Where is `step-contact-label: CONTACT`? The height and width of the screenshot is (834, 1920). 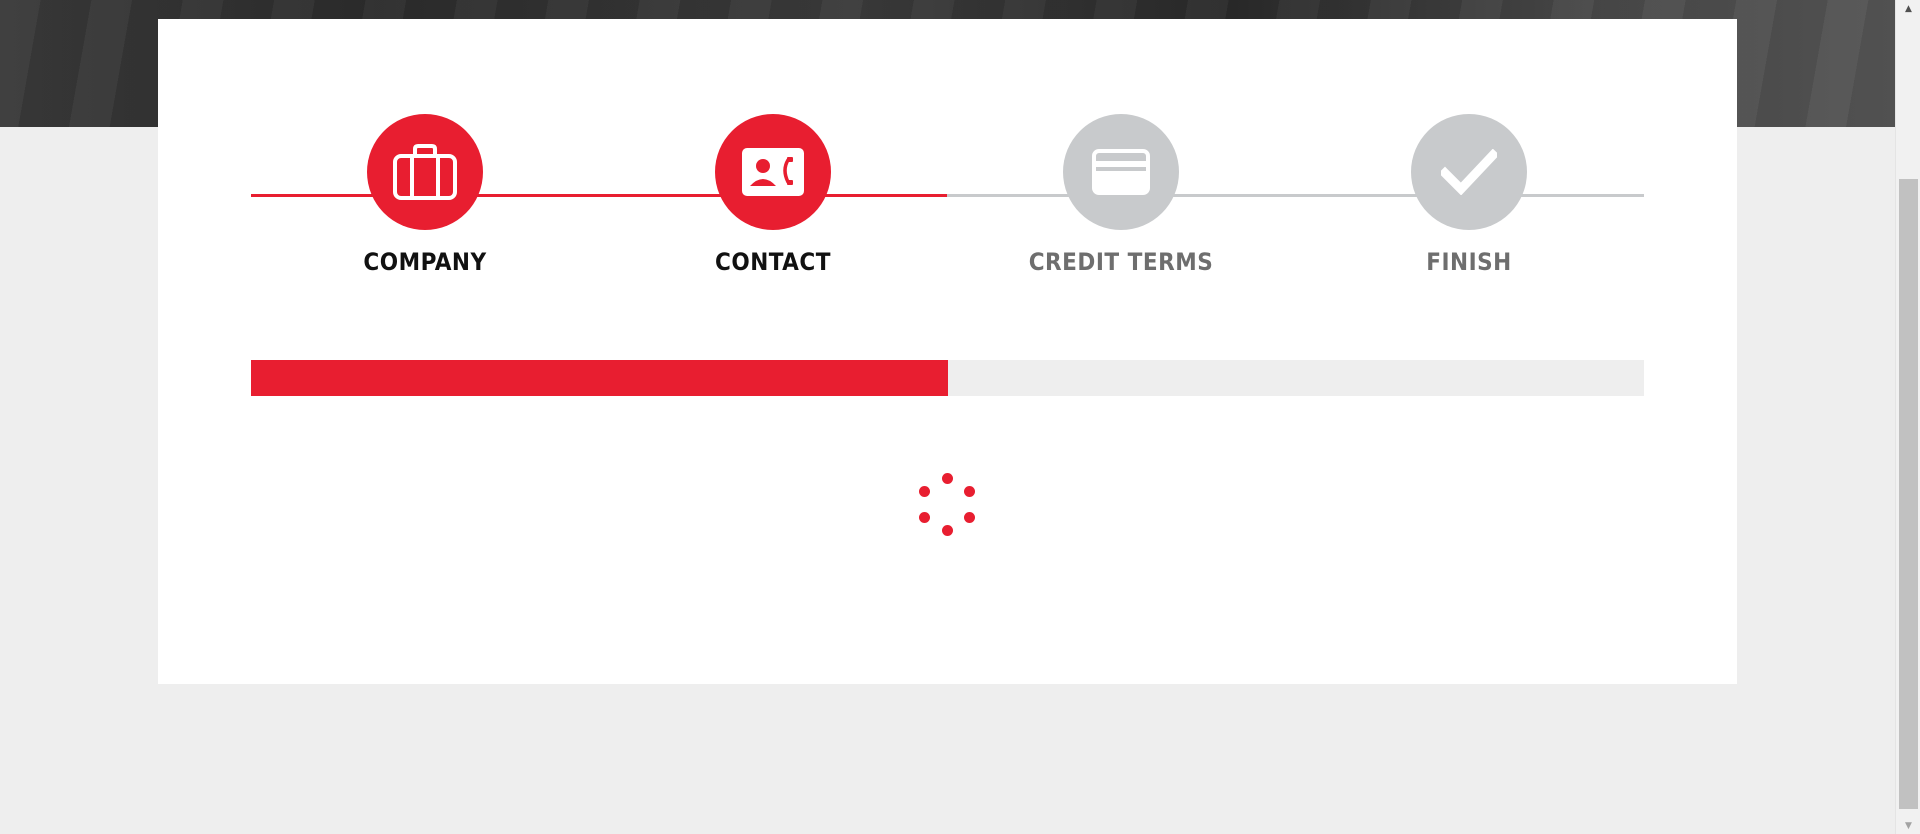
step-contact-label: CONTACT is located at coordinates (773, 262).